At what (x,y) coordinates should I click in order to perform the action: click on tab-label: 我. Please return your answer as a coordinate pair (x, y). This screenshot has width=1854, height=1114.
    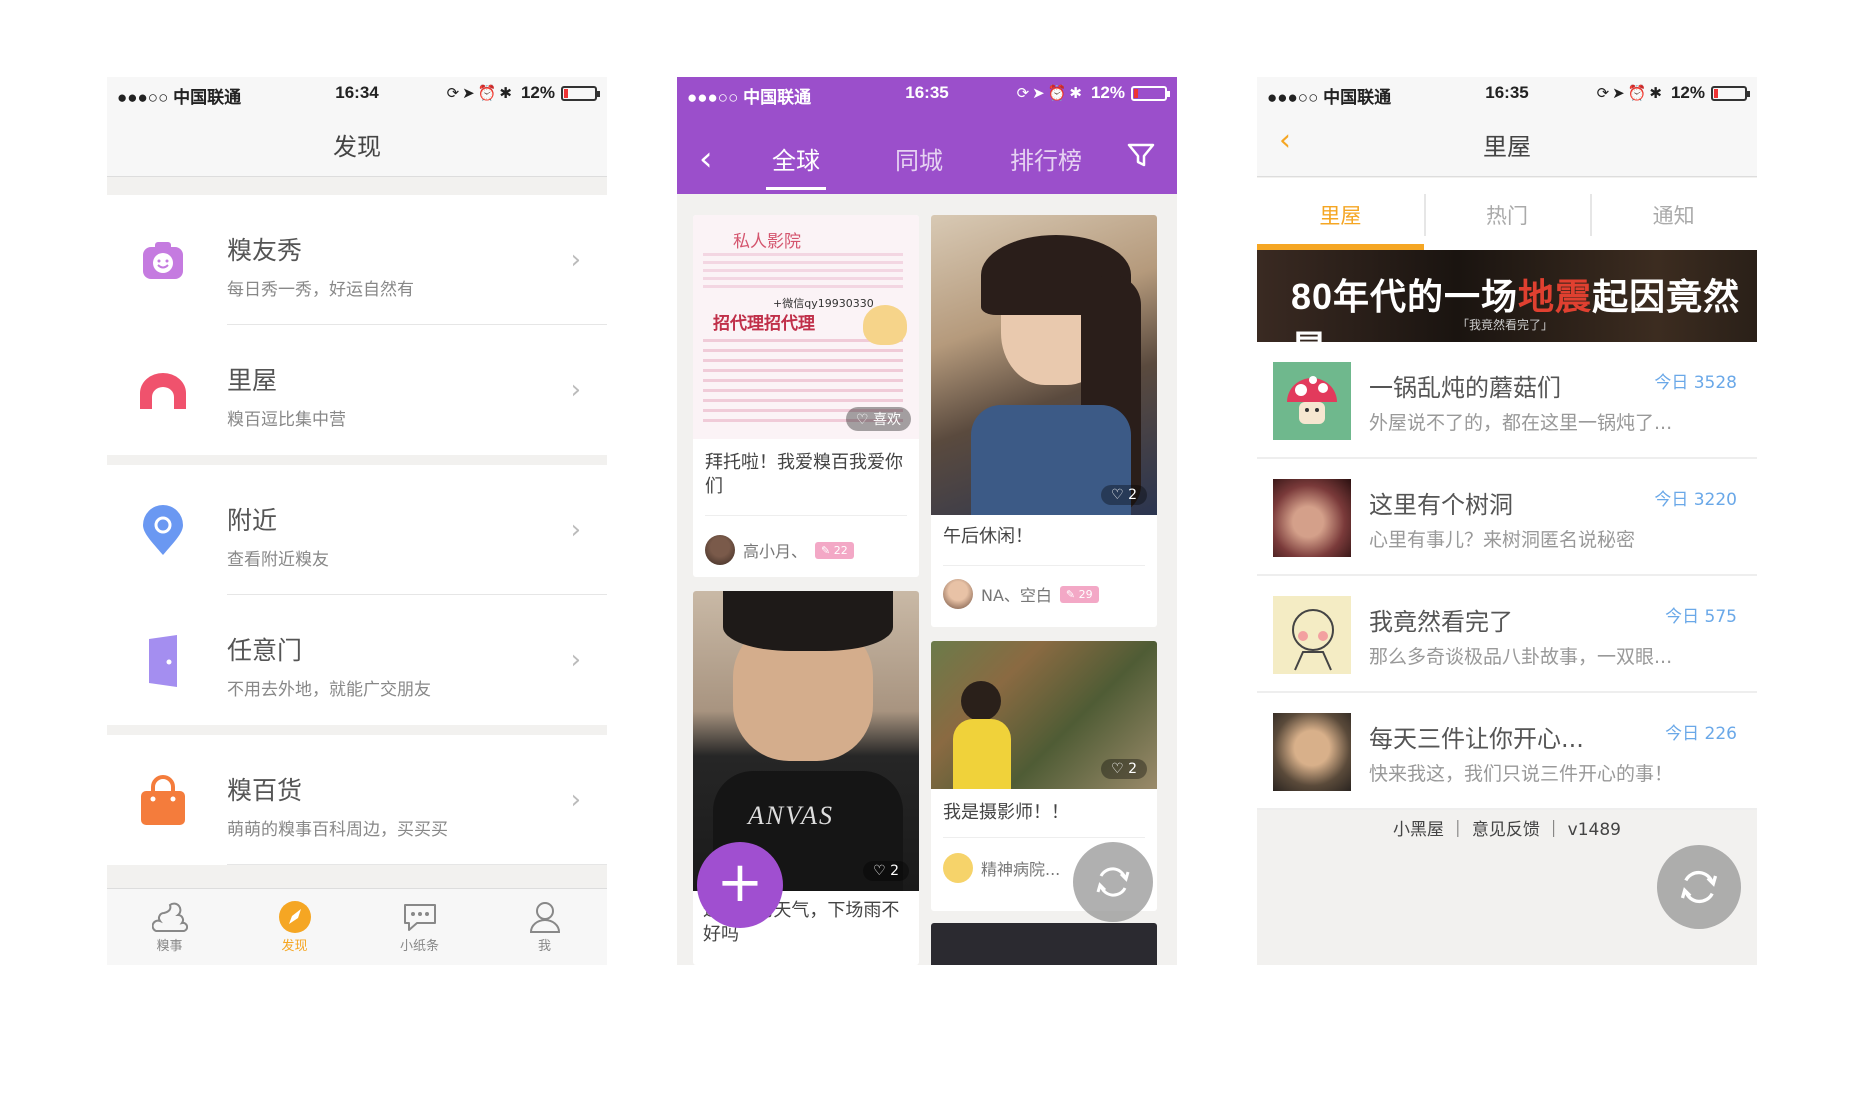
    Looking at the image, I should click on (544, 946).